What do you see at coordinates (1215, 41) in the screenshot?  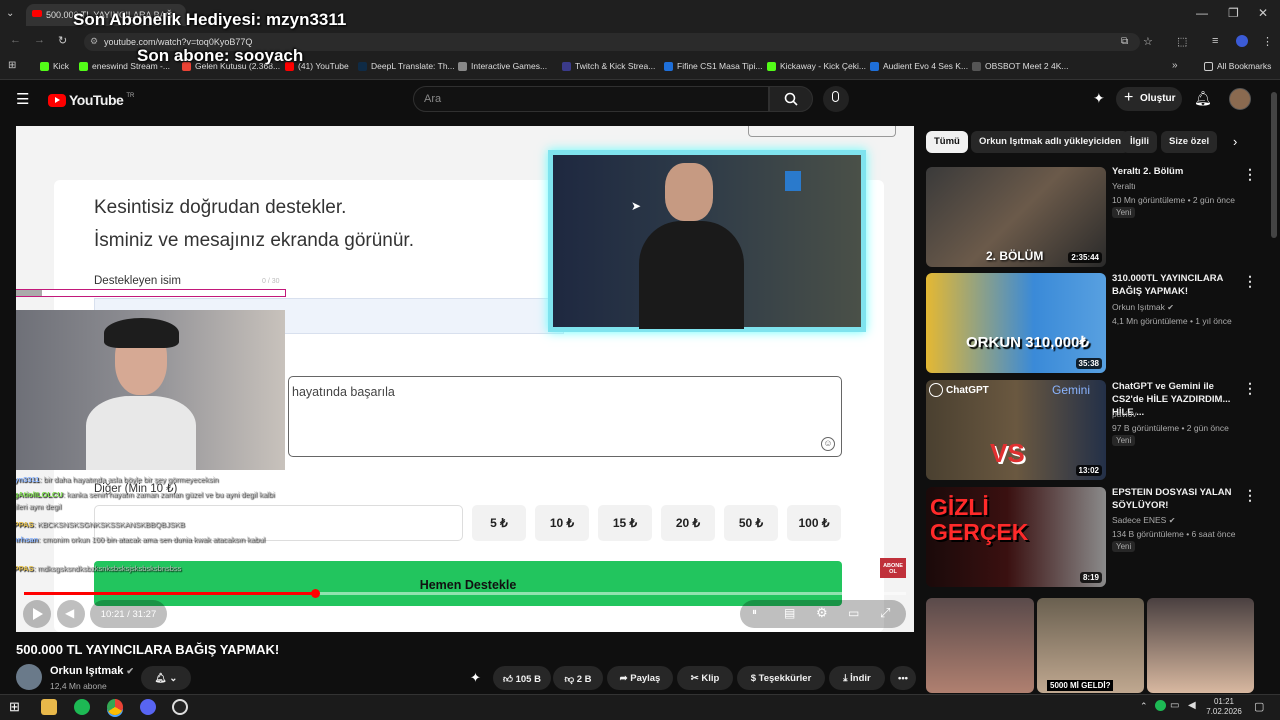 I see `media-icon: ≡` at bounding box center [1215, 41].